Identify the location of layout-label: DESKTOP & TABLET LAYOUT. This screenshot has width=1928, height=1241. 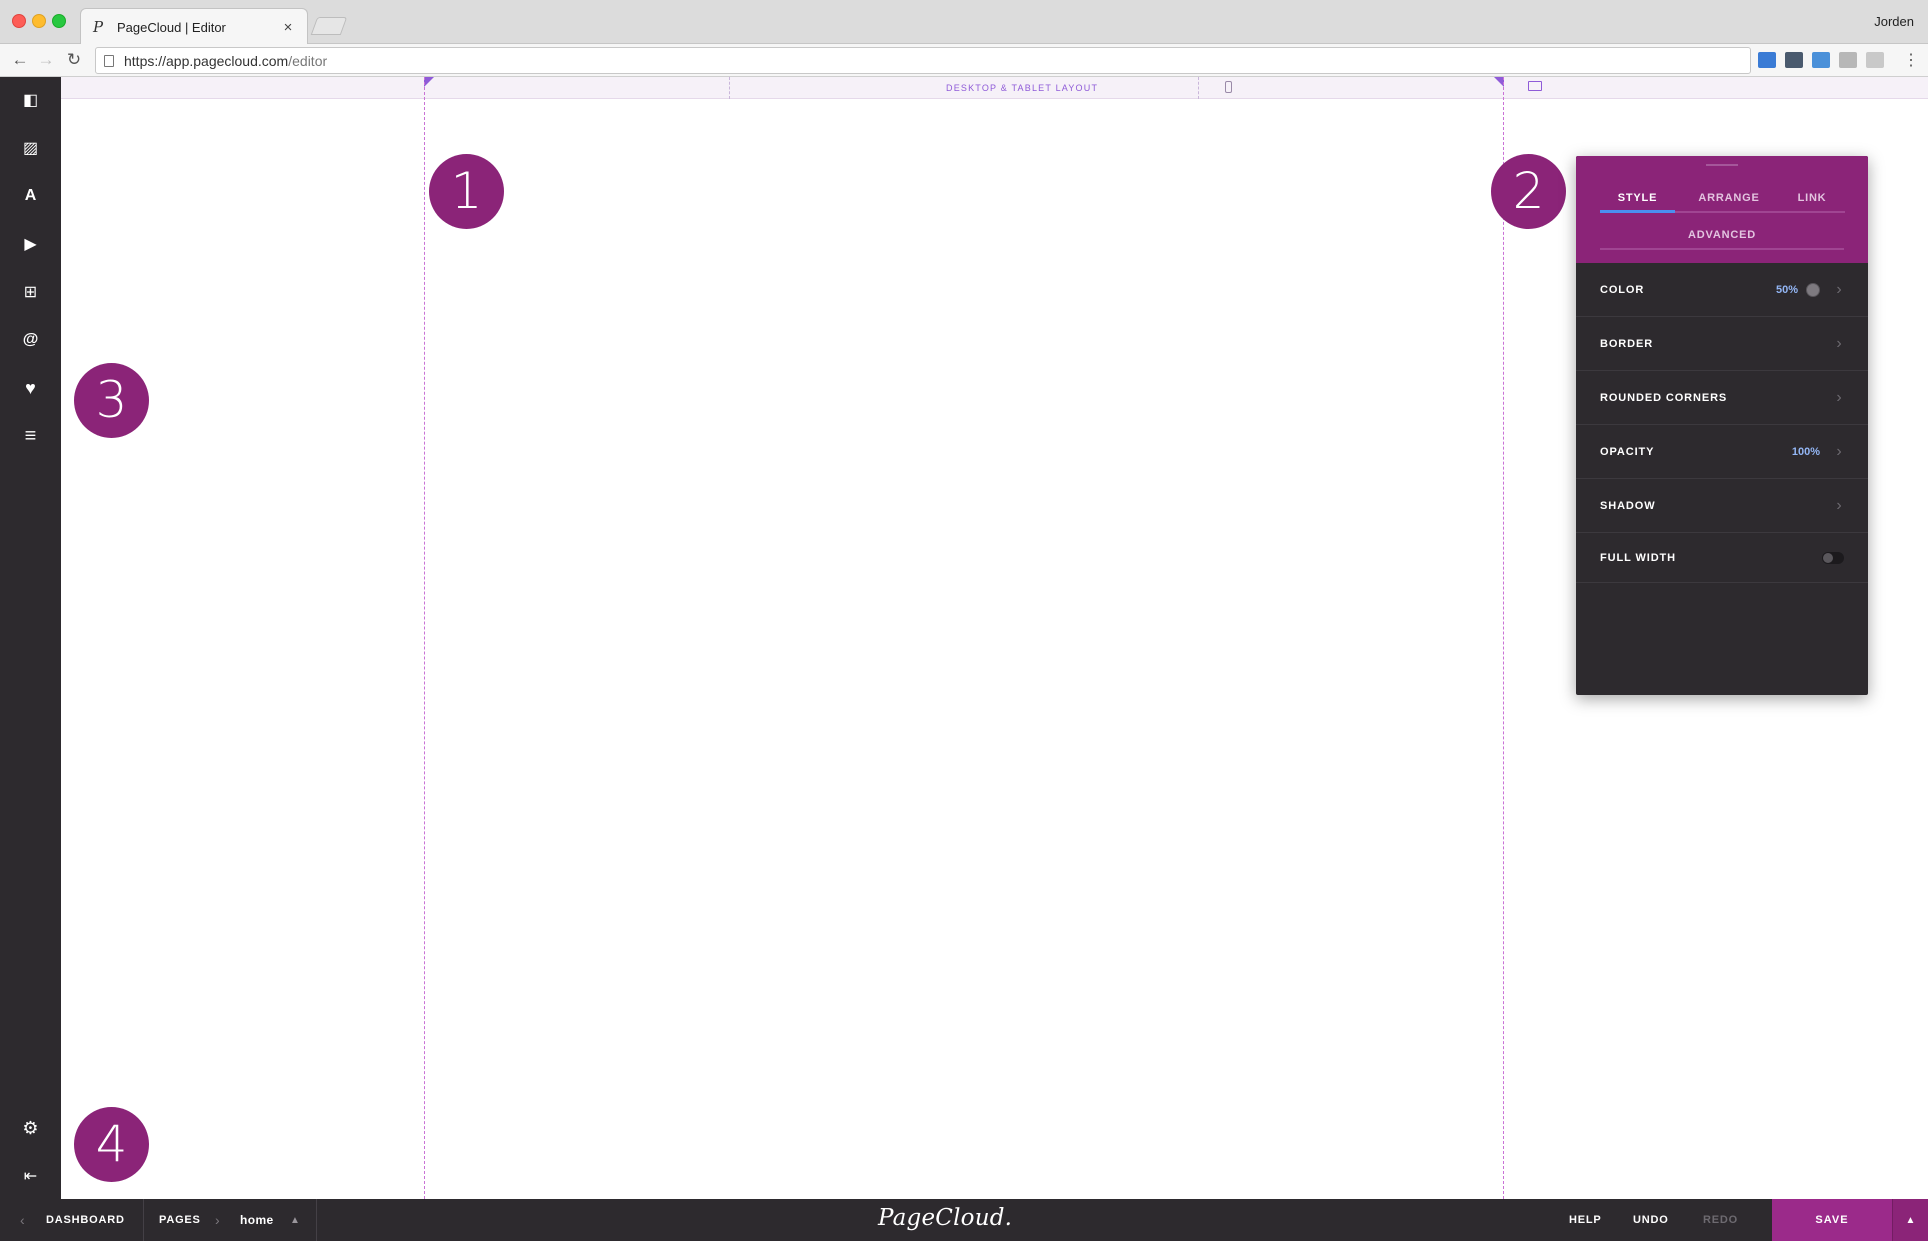
(1022, 88).